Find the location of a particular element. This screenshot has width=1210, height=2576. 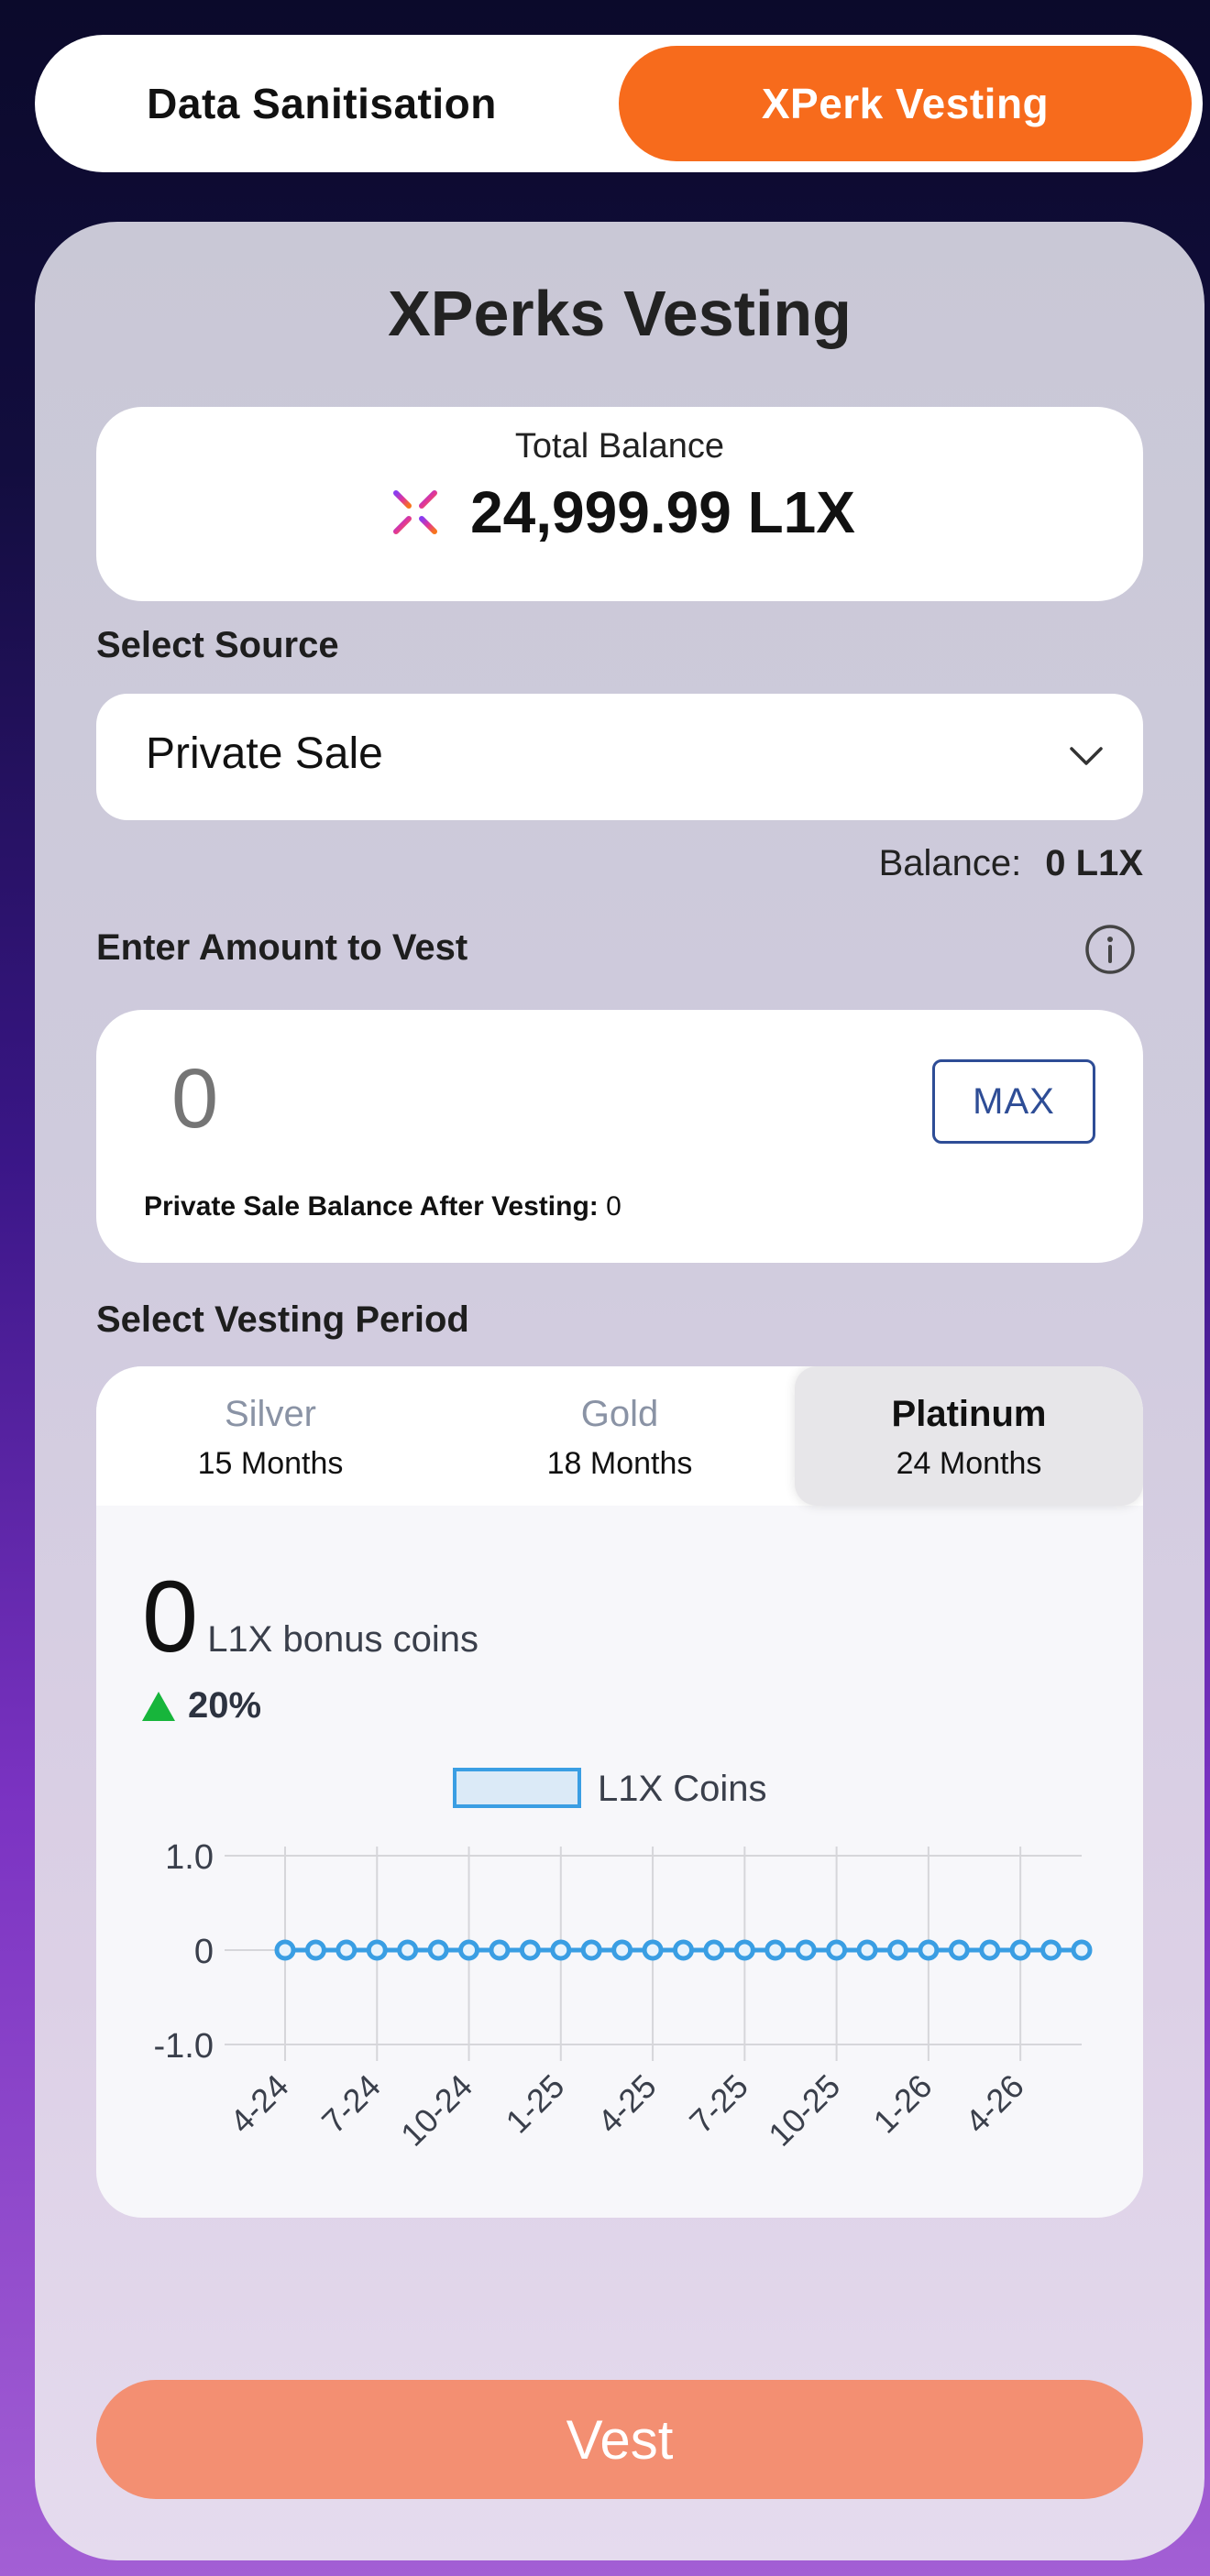

source-select: Private Sale is located at coordinates (619, 757).